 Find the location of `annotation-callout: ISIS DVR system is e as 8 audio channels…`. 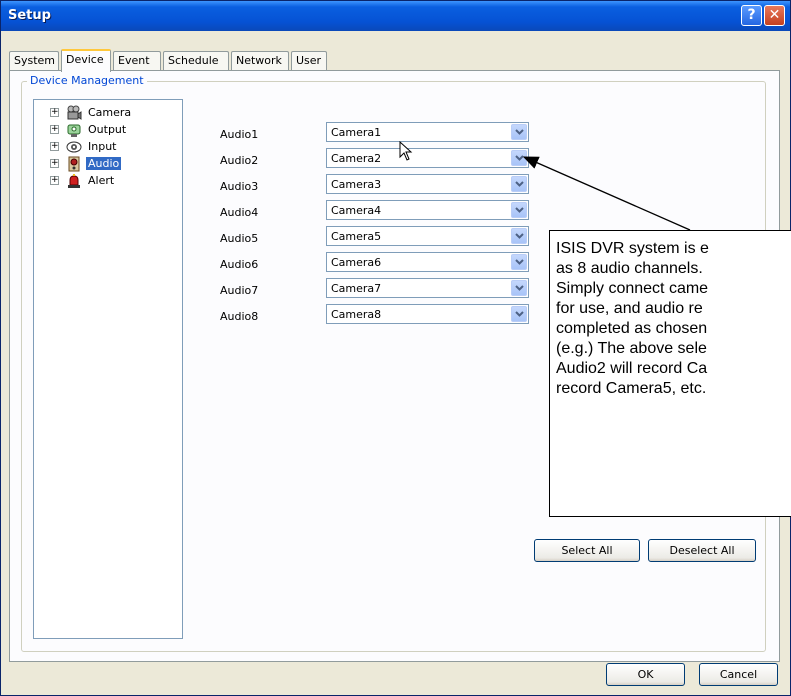

annotation-callout: ISIS DVR system is e as 8 audio channels… is located at coordinates (670, 373).